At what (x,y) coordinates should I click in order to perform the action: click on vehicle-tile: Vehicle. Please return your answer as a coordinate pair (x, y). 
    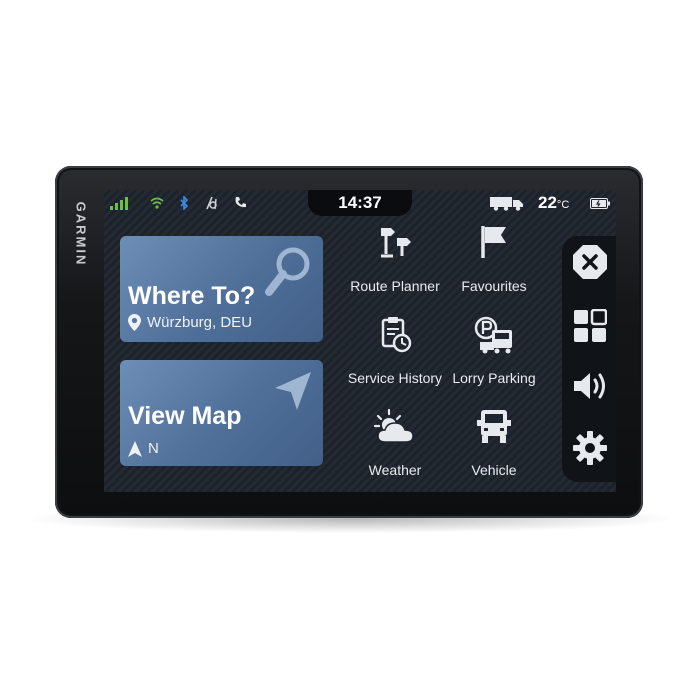
    Looking at the image, I should click on (494, 443).